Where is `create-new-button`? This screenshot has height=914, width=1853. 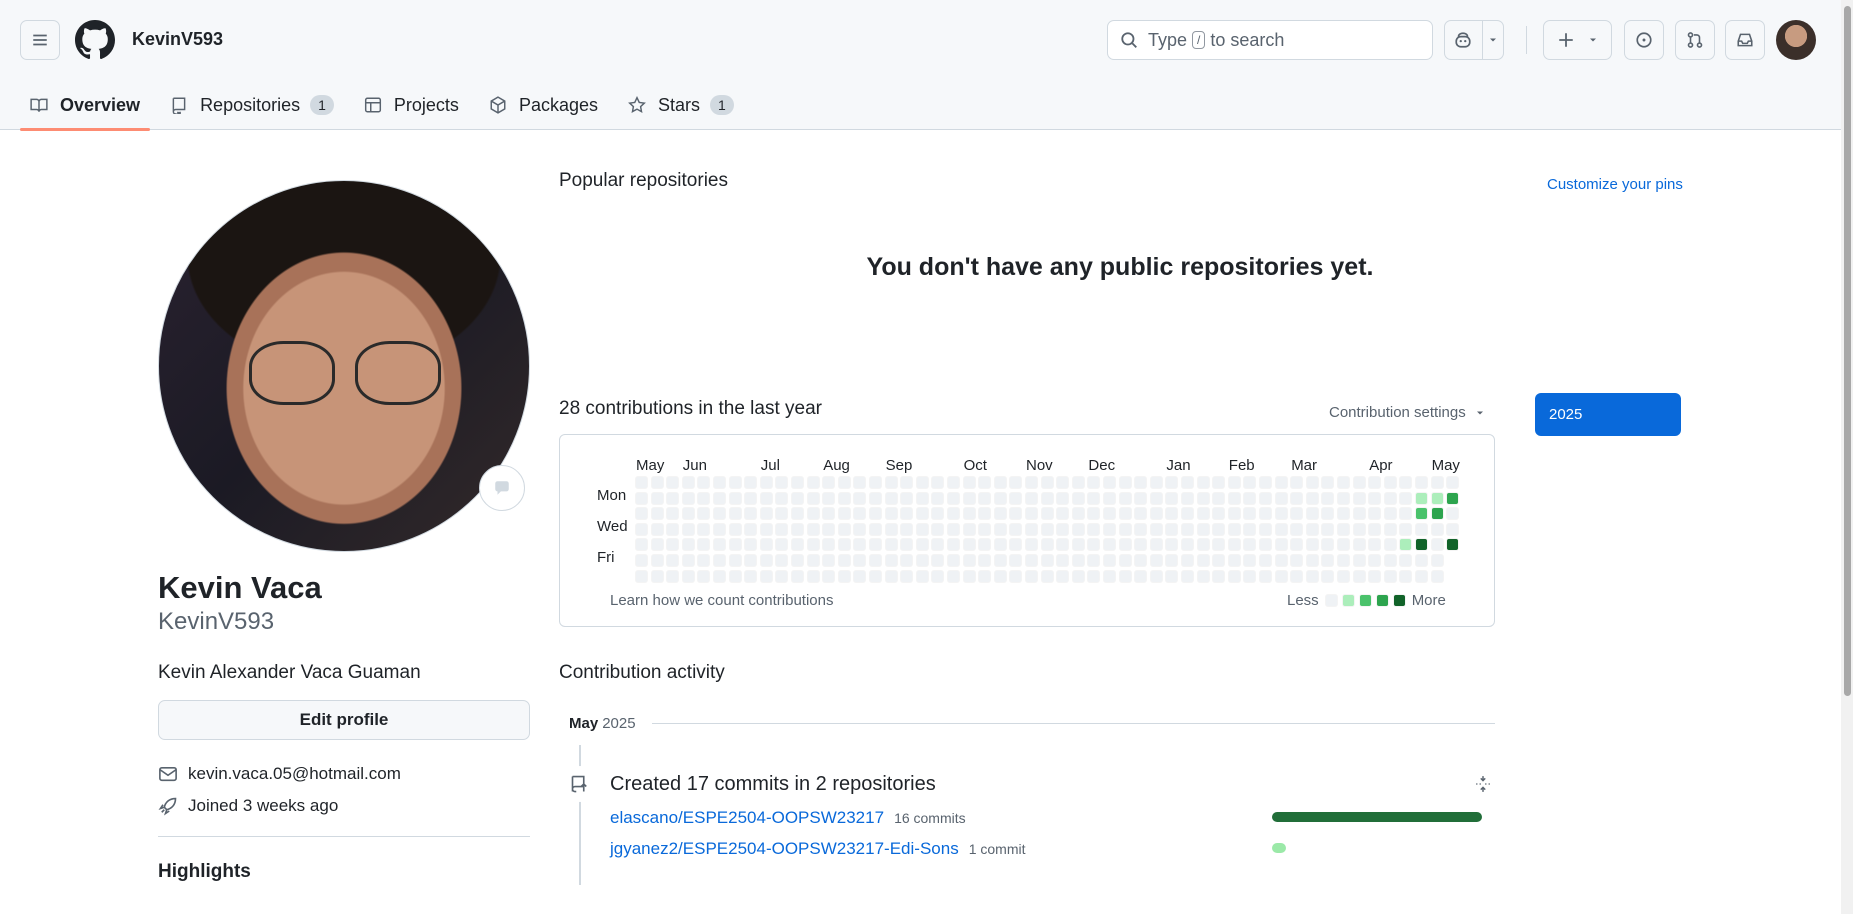 create-new-button is located at coordinates (1577, 40).